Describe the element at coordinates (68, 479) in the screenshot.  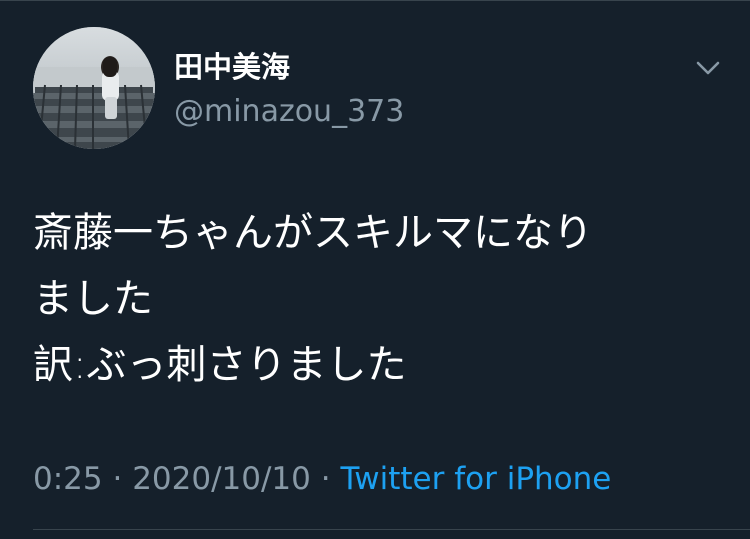
I see `tweet-time: 0:25` at that location.